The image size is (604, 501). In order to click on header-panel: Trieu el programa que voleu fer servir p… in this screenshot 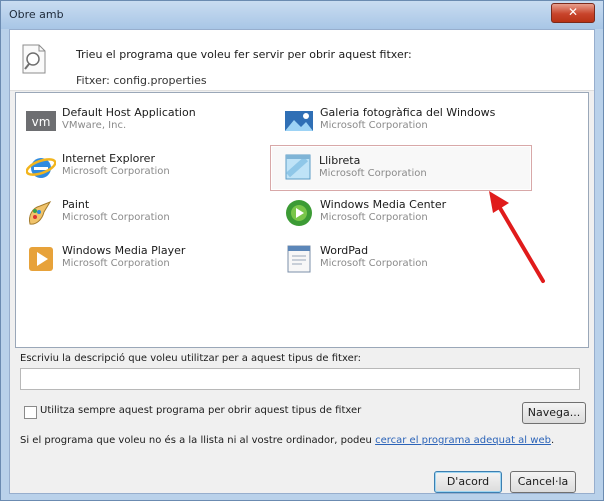, I will do `click(302, 60)`.